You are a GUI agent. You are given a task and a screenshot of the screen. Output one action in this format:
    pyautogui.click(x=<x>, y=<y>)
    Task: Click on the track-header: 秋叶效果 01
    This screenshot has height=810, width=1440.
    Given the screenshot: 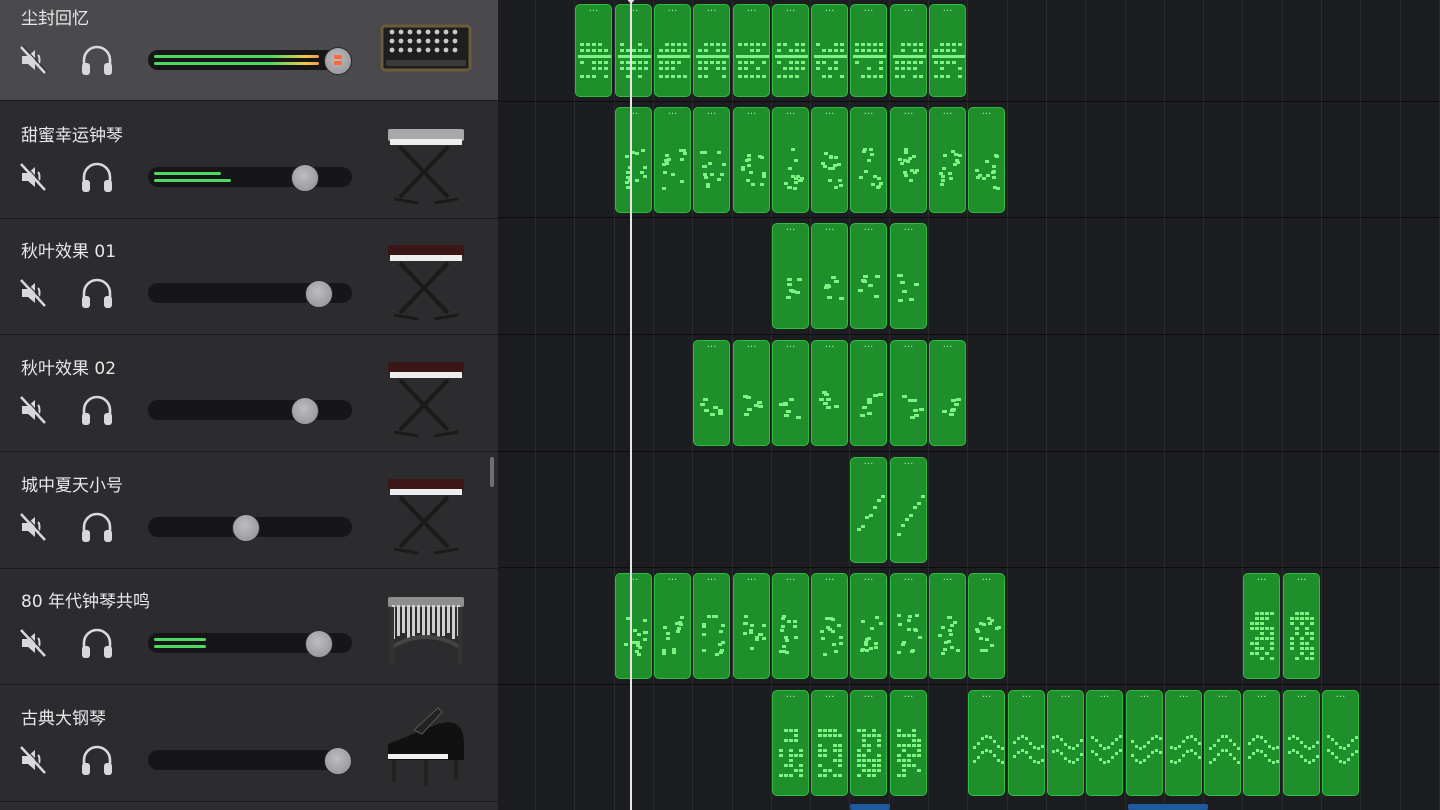 What is the action you would take?
    pyautogui.click(x=249, y=277)
    